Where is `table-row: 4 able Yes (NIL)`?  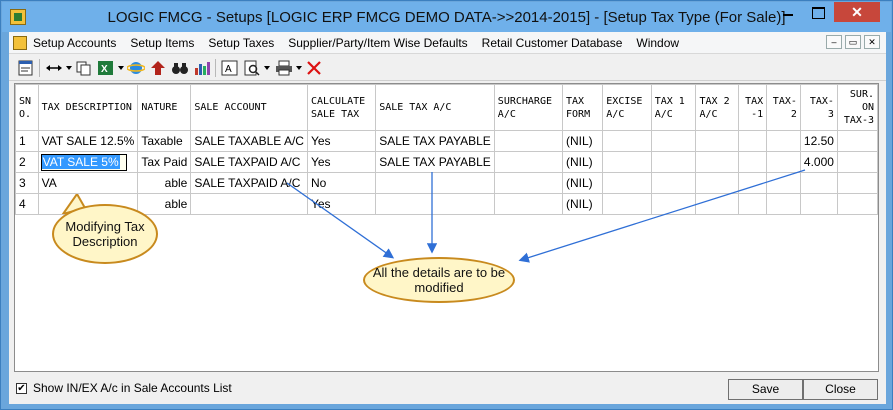 table-row: 4 able Yes (NIL) is located at coordinates (446, 204).